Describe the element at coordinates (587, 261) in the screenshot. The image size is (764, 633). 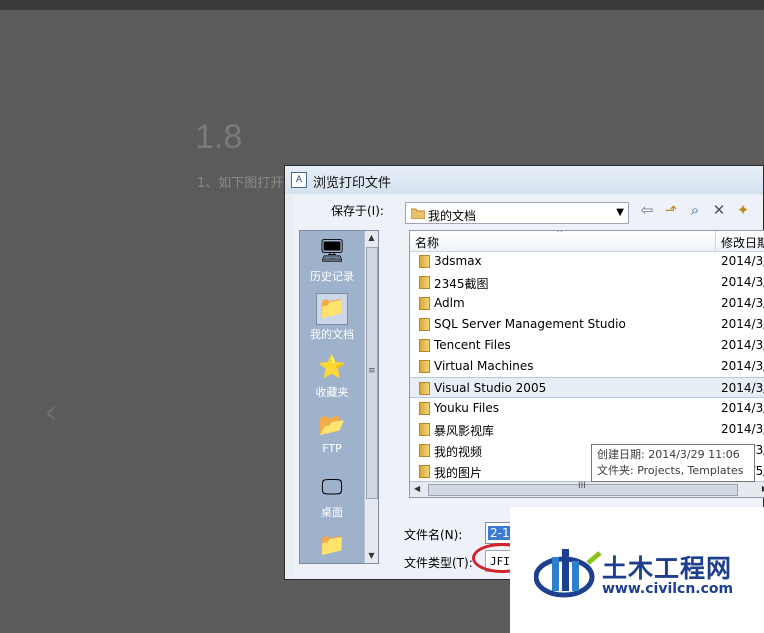
I see `file-row: 3dsmax 2014/3/2` at that location.